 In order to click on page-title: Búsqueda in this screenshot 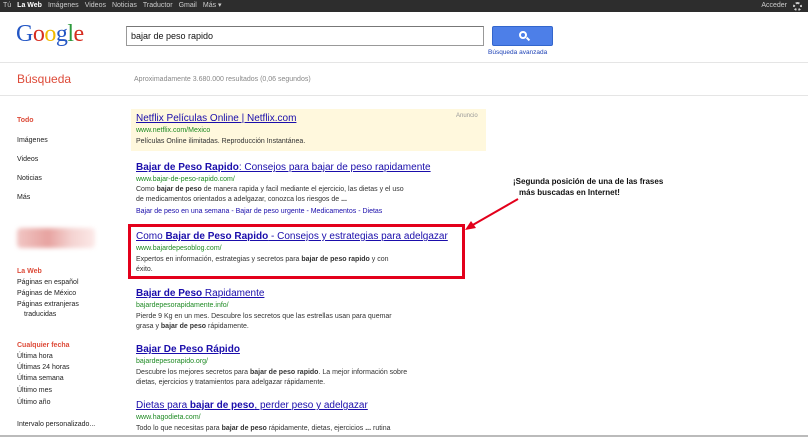, I will do `click(44, 79)`.